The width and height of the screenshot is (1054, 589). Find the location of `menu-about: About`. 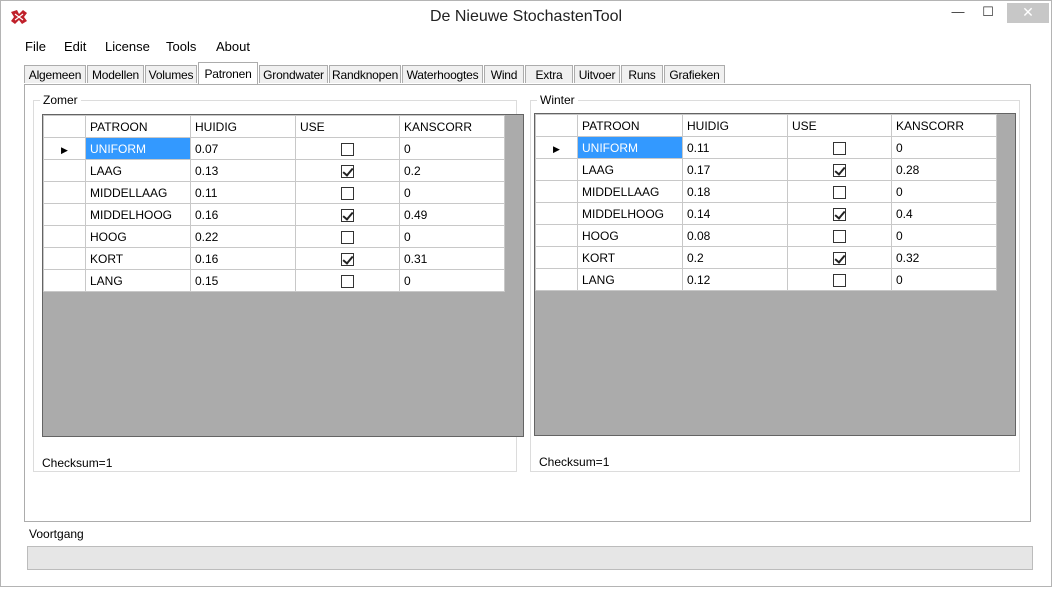

menu-about: About is located at coordinates (233, 46).